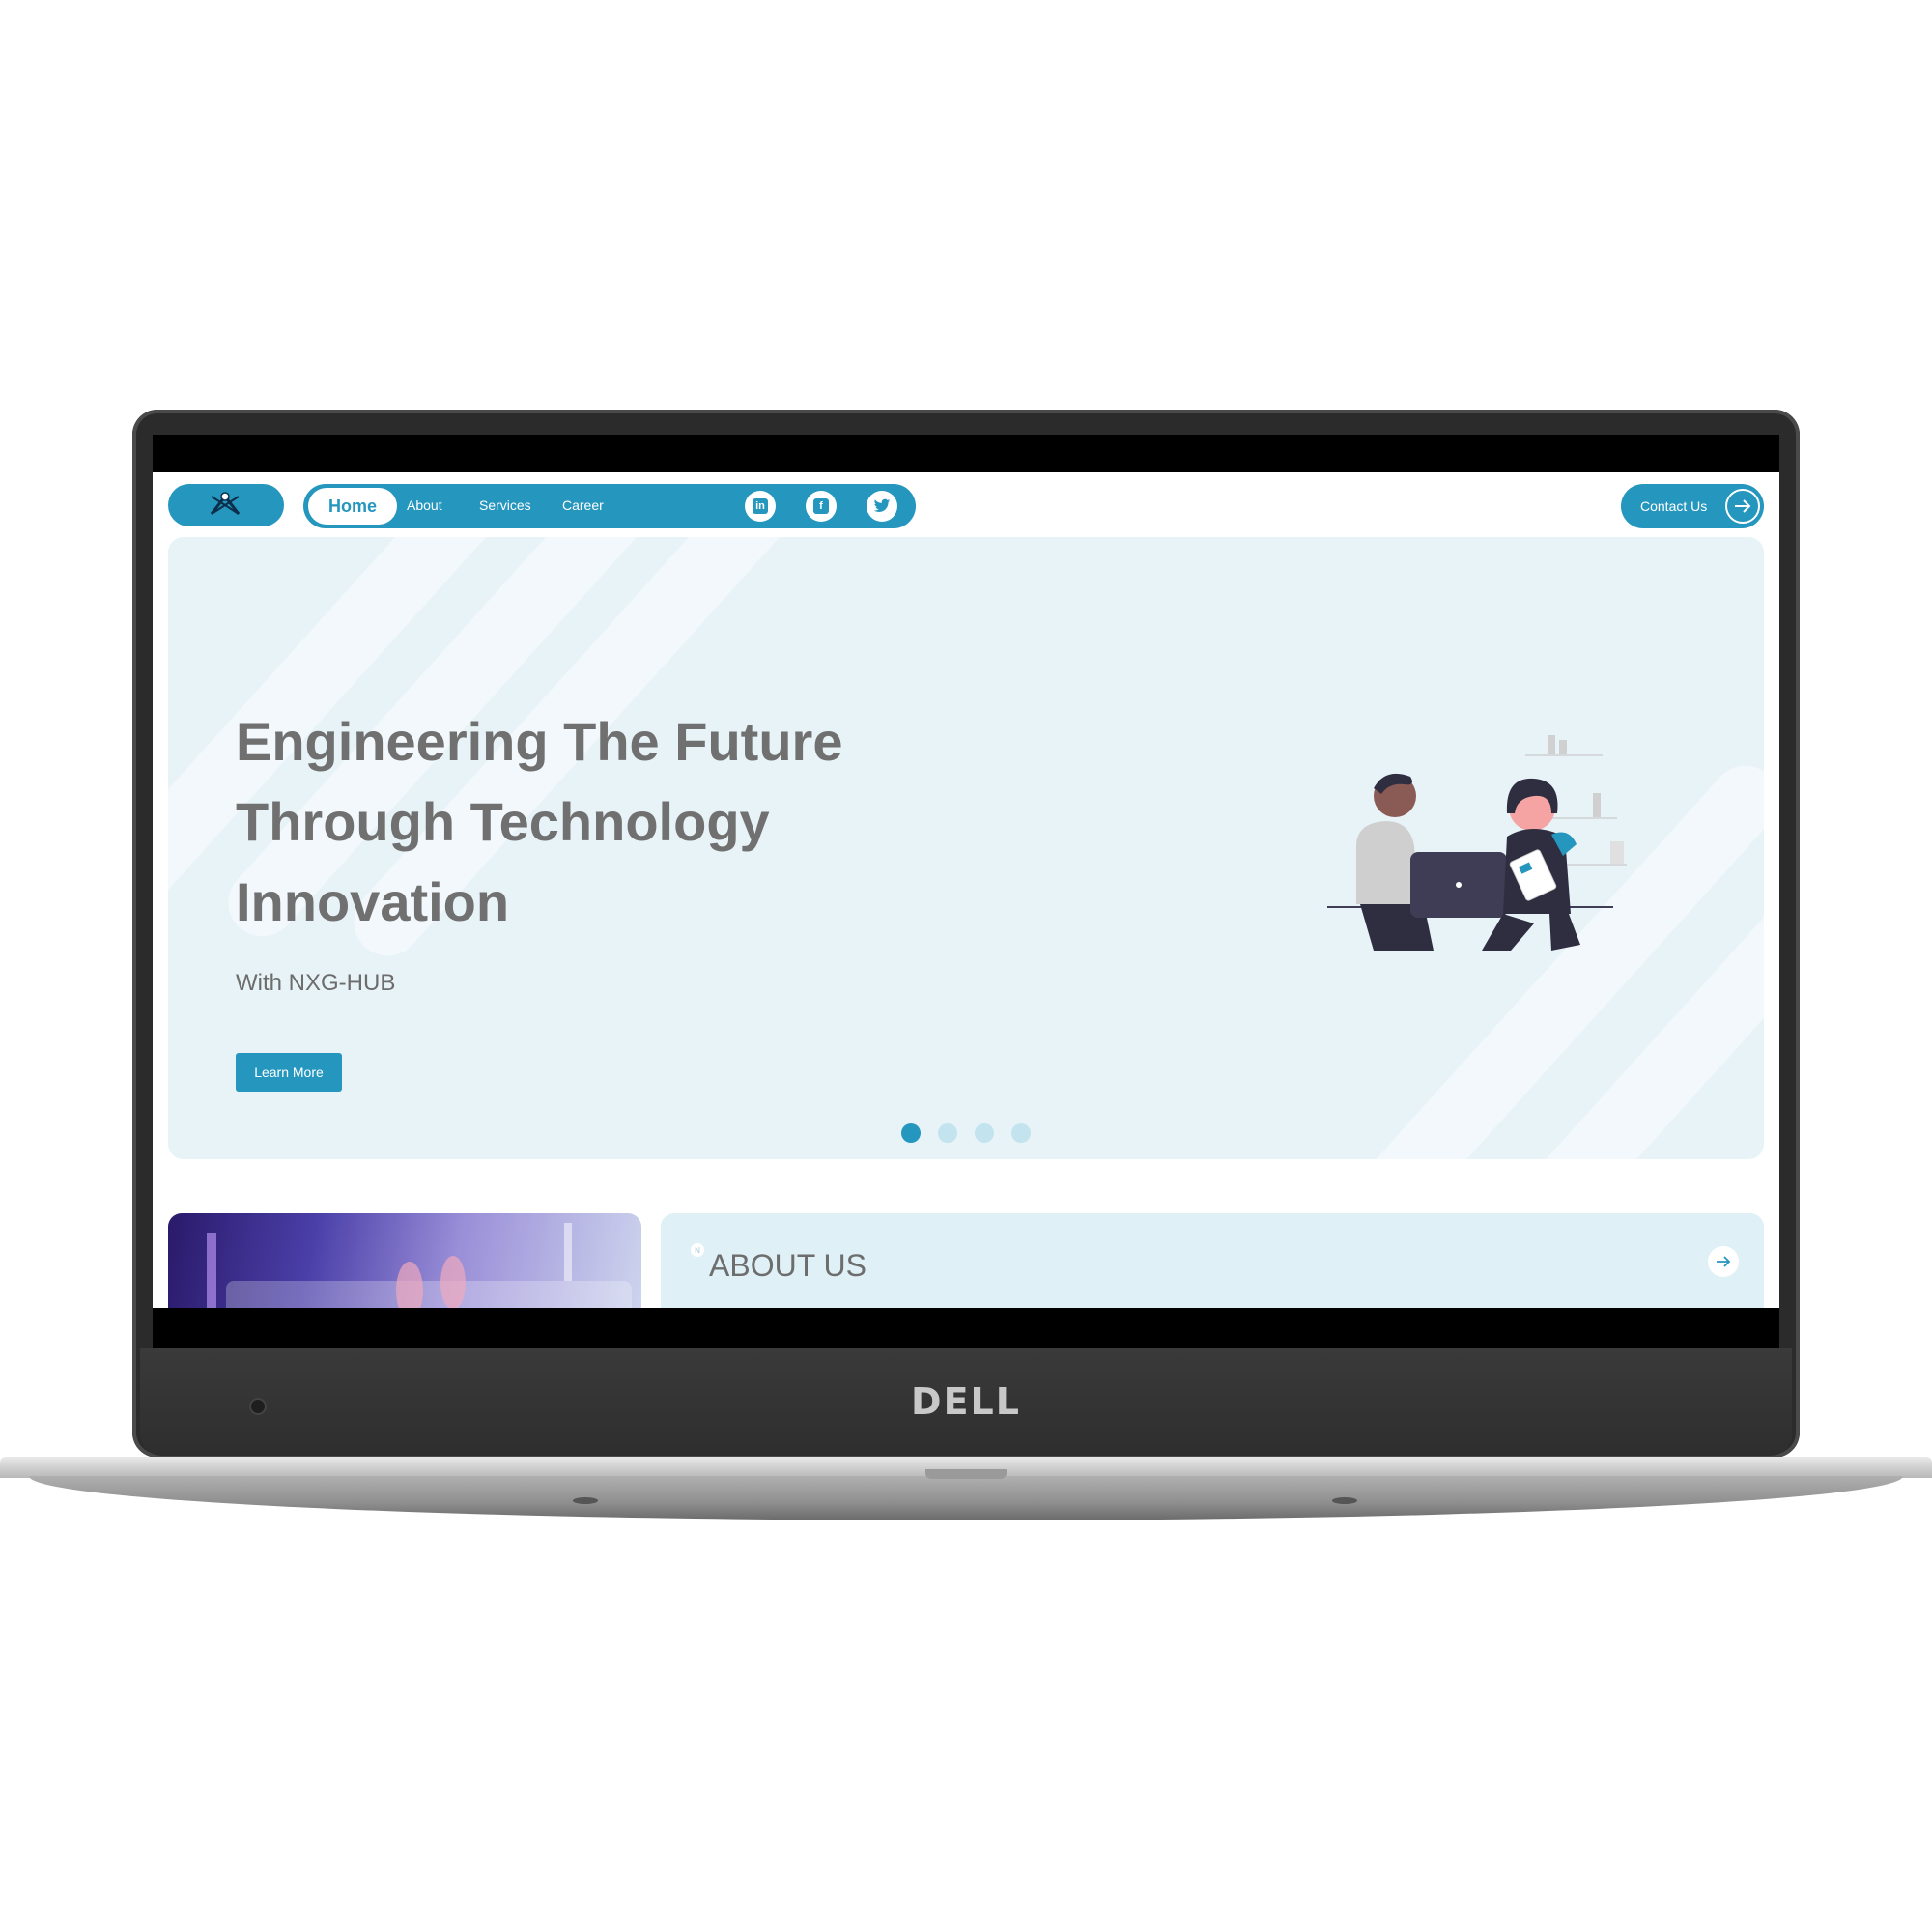 The height and width of the screenshot is (1932, 1932). I want to click on team-laptop-illustration, so click(1477, 843).